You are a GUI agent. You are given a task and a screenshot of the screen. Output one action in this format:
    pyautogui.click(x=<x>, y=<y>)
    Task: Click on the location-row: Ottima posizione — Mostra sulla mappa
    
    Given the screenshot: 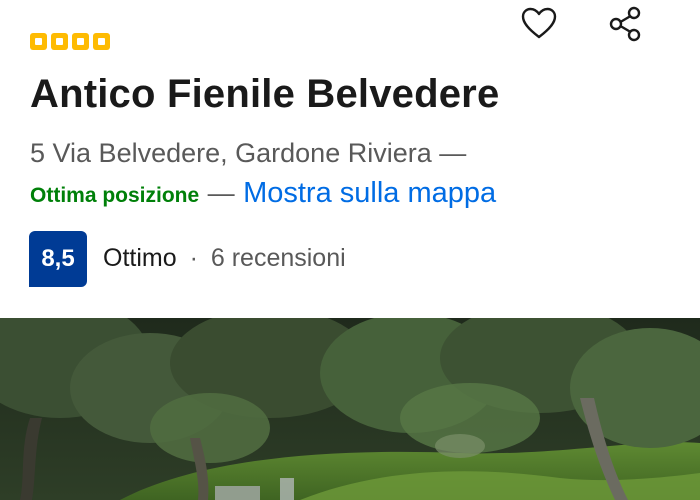 What is the action you would take?
    pyautogui.click(x=263, y=193)
    